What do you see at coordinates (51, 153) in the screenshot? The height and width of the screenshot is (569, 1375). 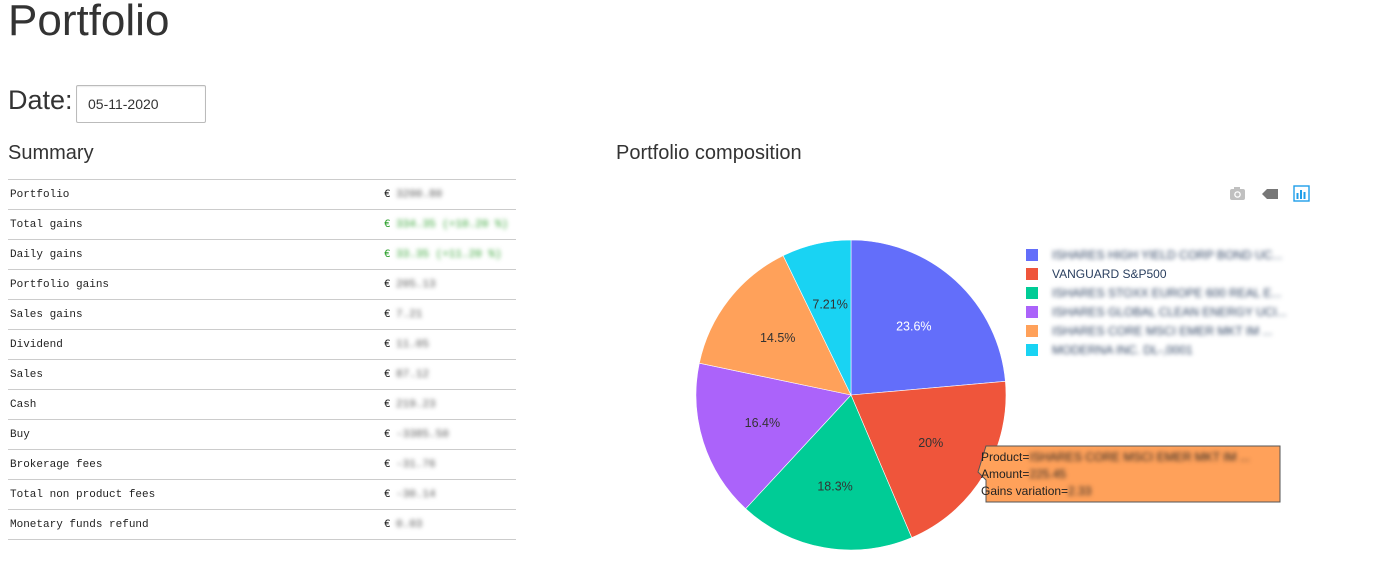 I see `summary-heading: Summary` at bounding box center [51, 153].